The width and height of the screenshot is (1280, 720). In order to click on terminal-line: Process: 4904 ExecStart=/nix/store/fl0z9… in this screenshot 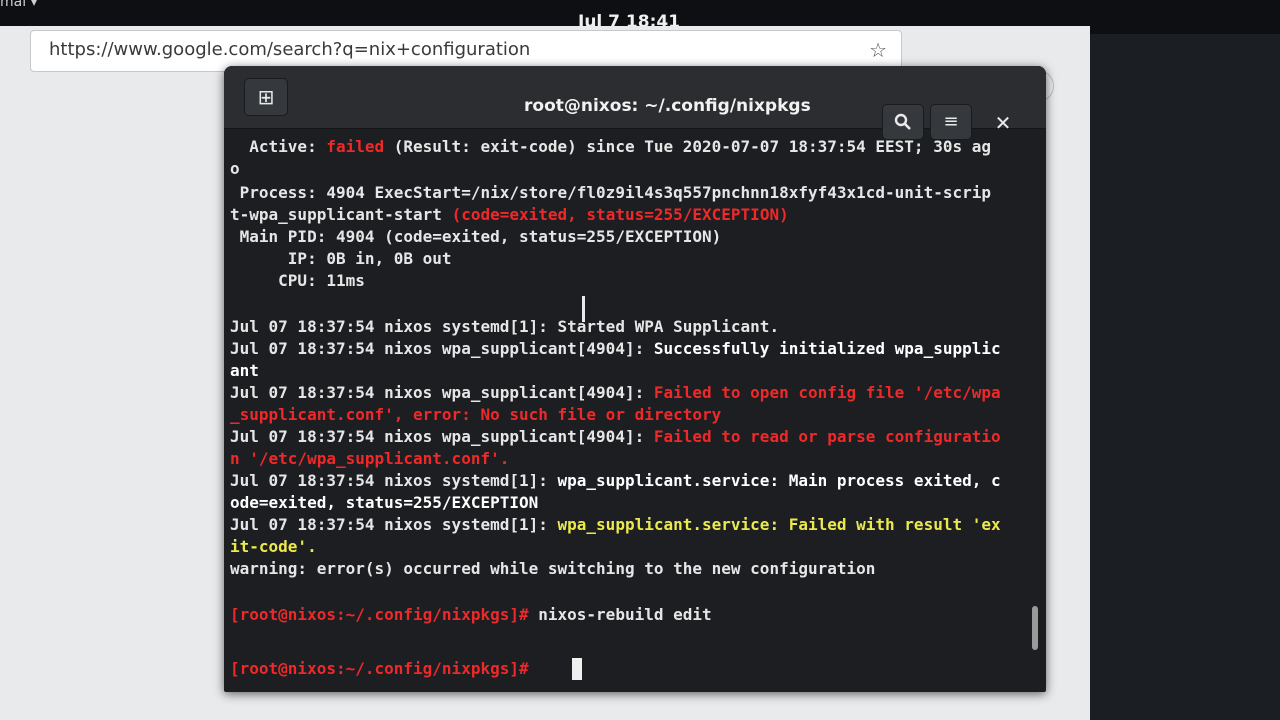, I will do `click(610, 192)`.